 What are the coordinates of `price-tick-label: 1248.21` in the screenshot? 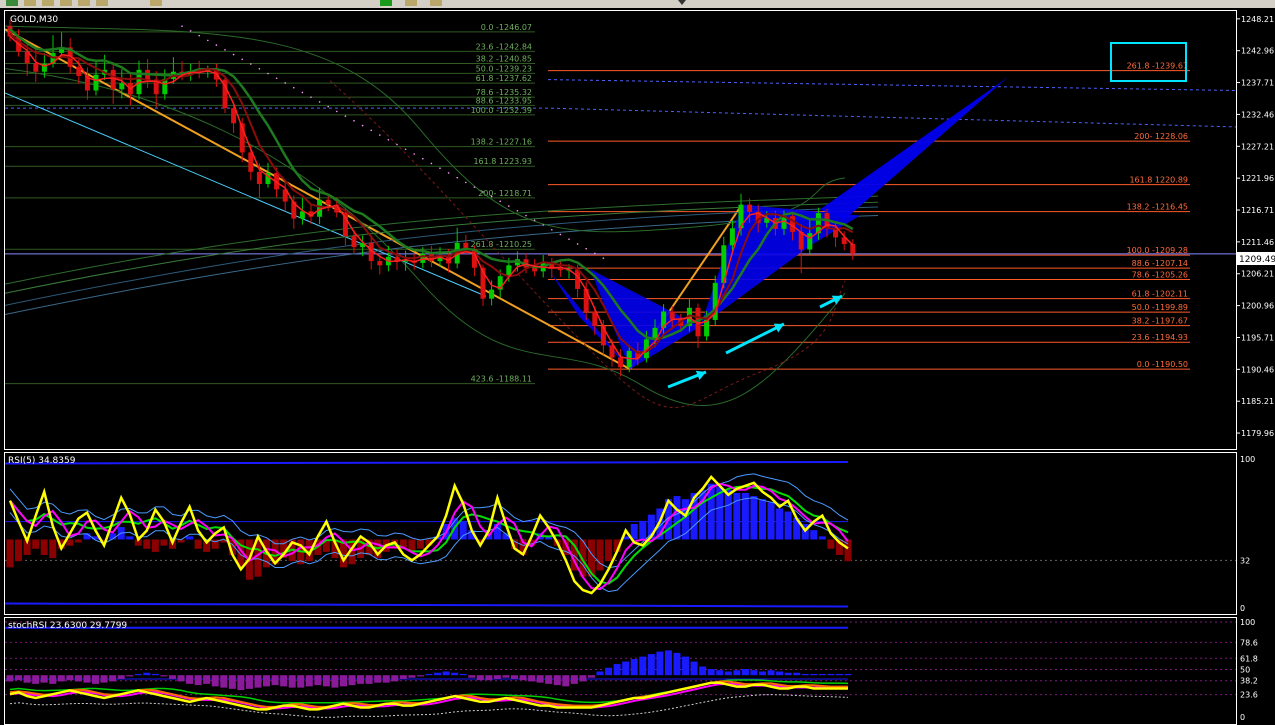 It's located at (1257, 19).